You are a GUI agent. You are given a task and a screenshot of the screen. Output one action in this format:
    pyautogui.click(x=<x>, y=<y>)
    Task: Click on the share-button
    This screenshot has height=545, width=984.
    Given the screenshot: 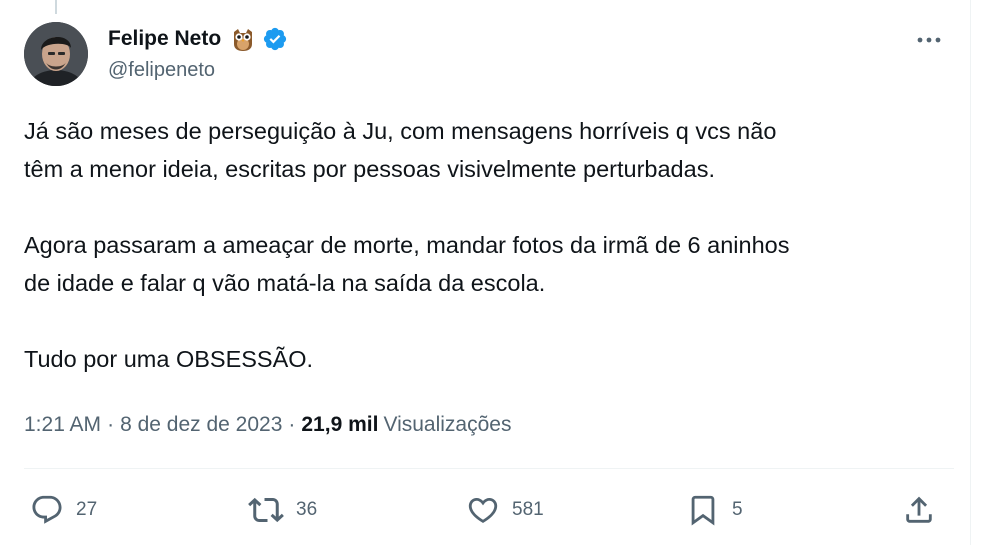 What is the action you would take?
    pyautogui.click(x=919, y=510)
    